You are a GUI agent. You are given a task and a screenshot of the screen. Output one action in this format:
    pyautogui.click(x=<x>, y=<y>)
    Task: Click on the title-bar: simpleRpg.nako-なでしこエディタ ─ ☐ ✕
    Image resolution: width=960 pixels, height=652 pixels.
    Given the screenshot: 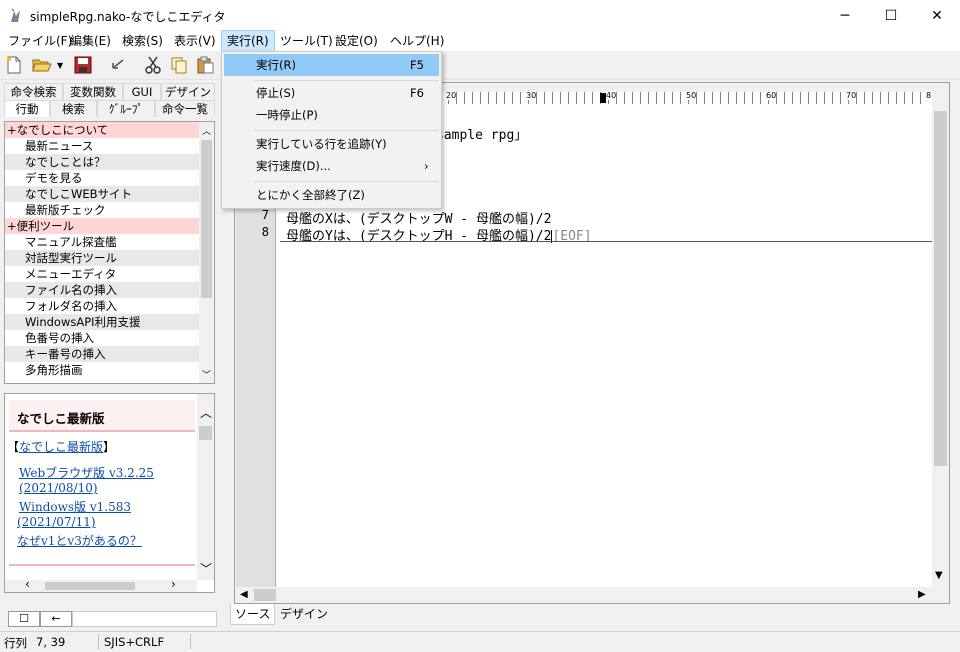 What is the action you would take?
    pyautogui.click(x=480, y=15)
    